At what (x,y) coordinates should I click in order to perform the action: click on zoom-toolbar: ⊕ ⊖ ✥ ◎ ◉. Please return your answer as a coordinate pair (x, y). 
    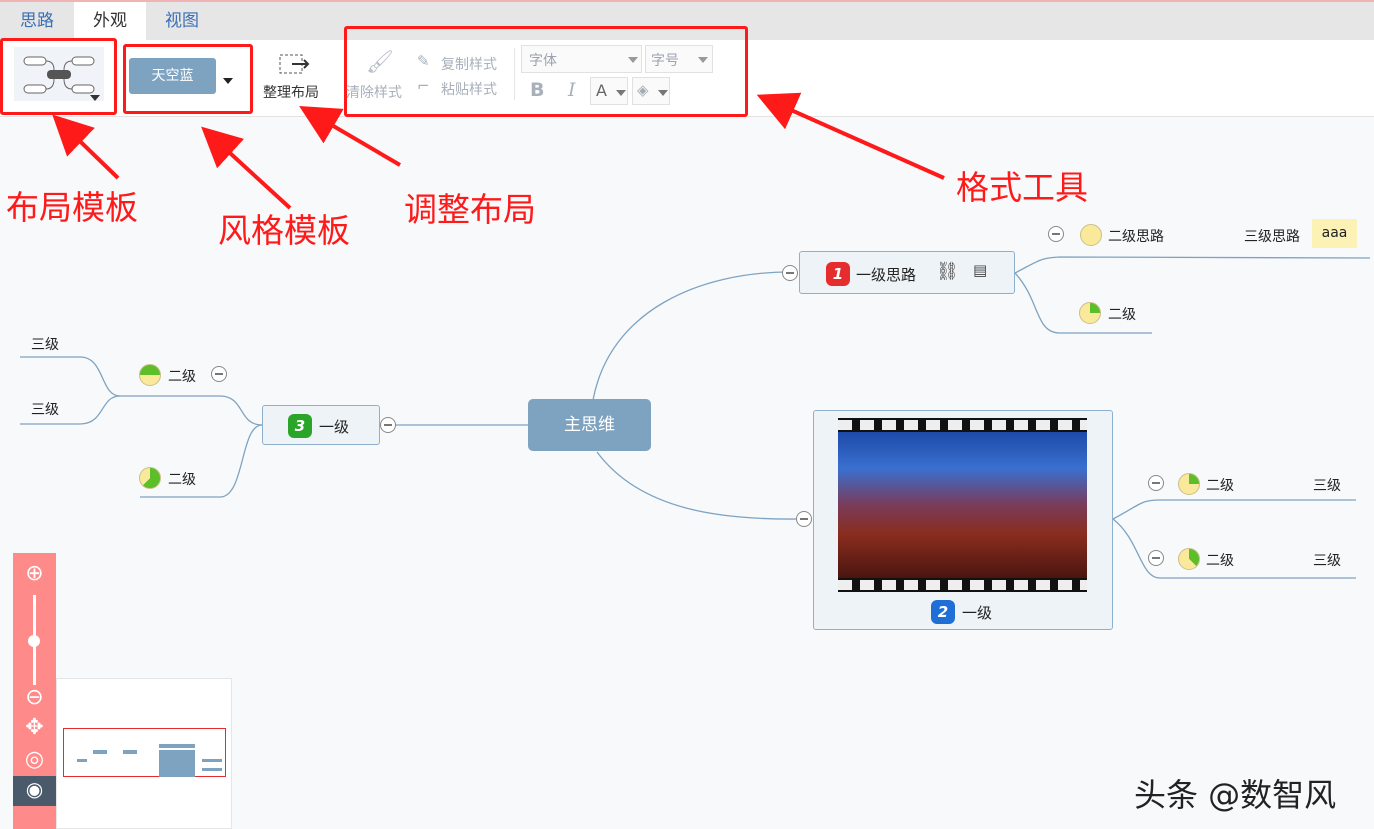
    Looking at the image, I should click on (34, 691).